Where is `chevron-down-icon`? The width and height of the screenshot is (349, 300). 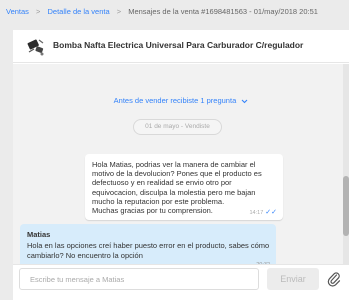
chevron-down-icon is located at coordinates (244, 101).